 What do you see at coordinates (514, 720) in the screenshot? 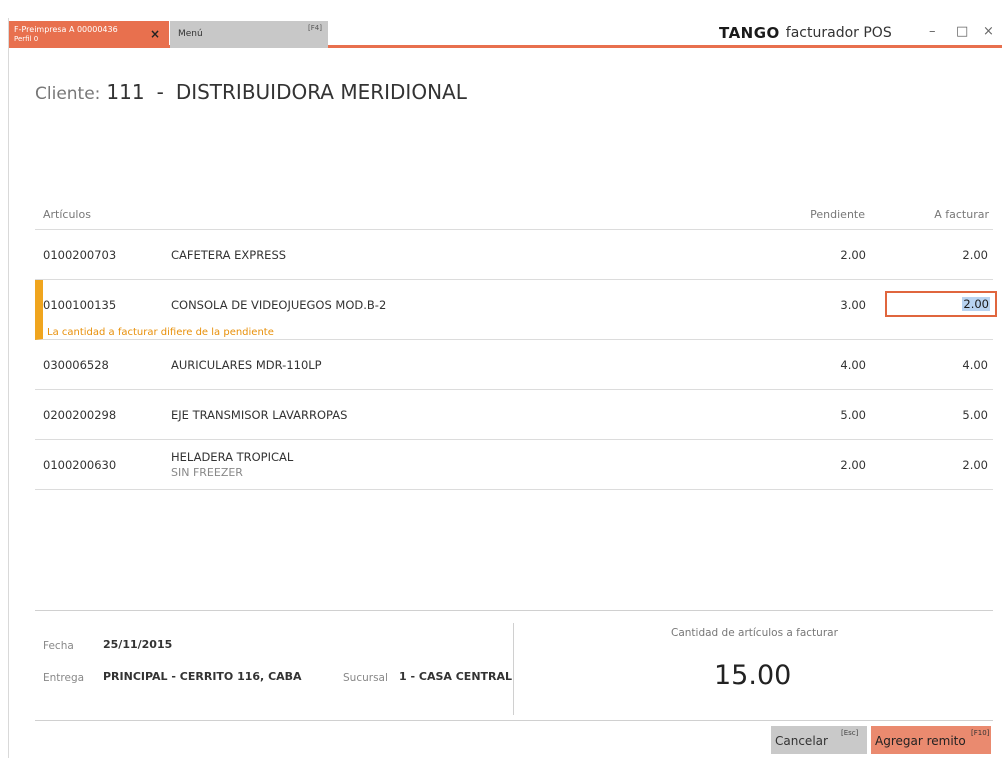
I see `button-bar-divider` at bounding box center [514, 720].